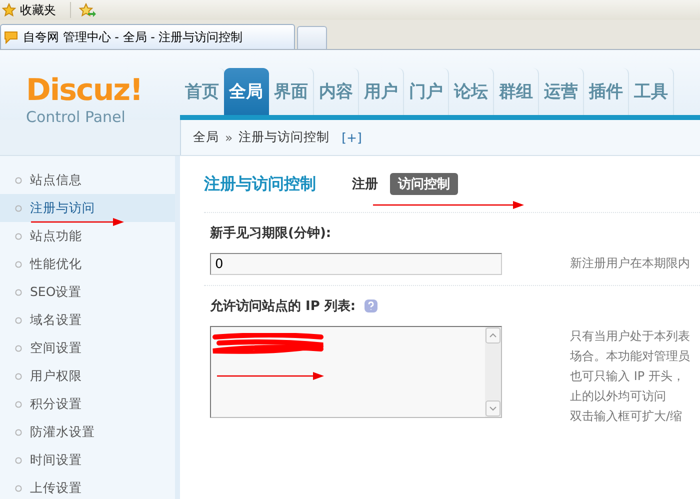  I want to click on text-area, so click(356, 372).